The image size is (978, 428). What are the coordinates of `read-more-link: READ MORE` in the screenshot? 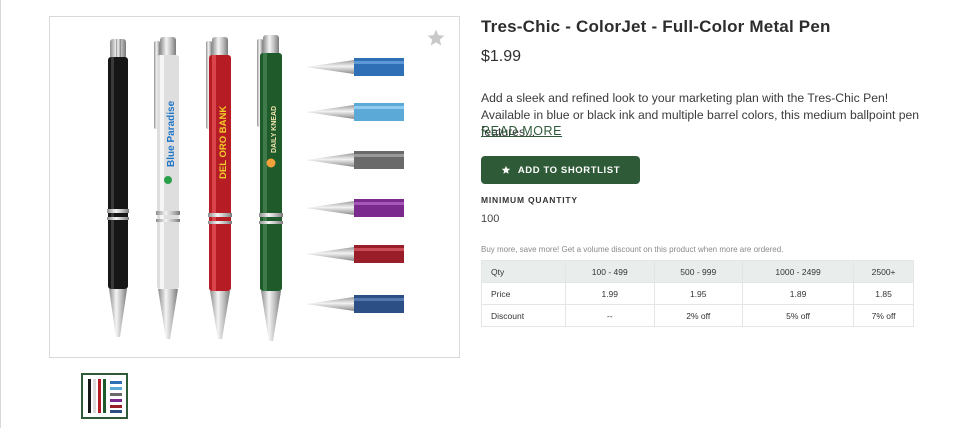 It's located at (521, 131).